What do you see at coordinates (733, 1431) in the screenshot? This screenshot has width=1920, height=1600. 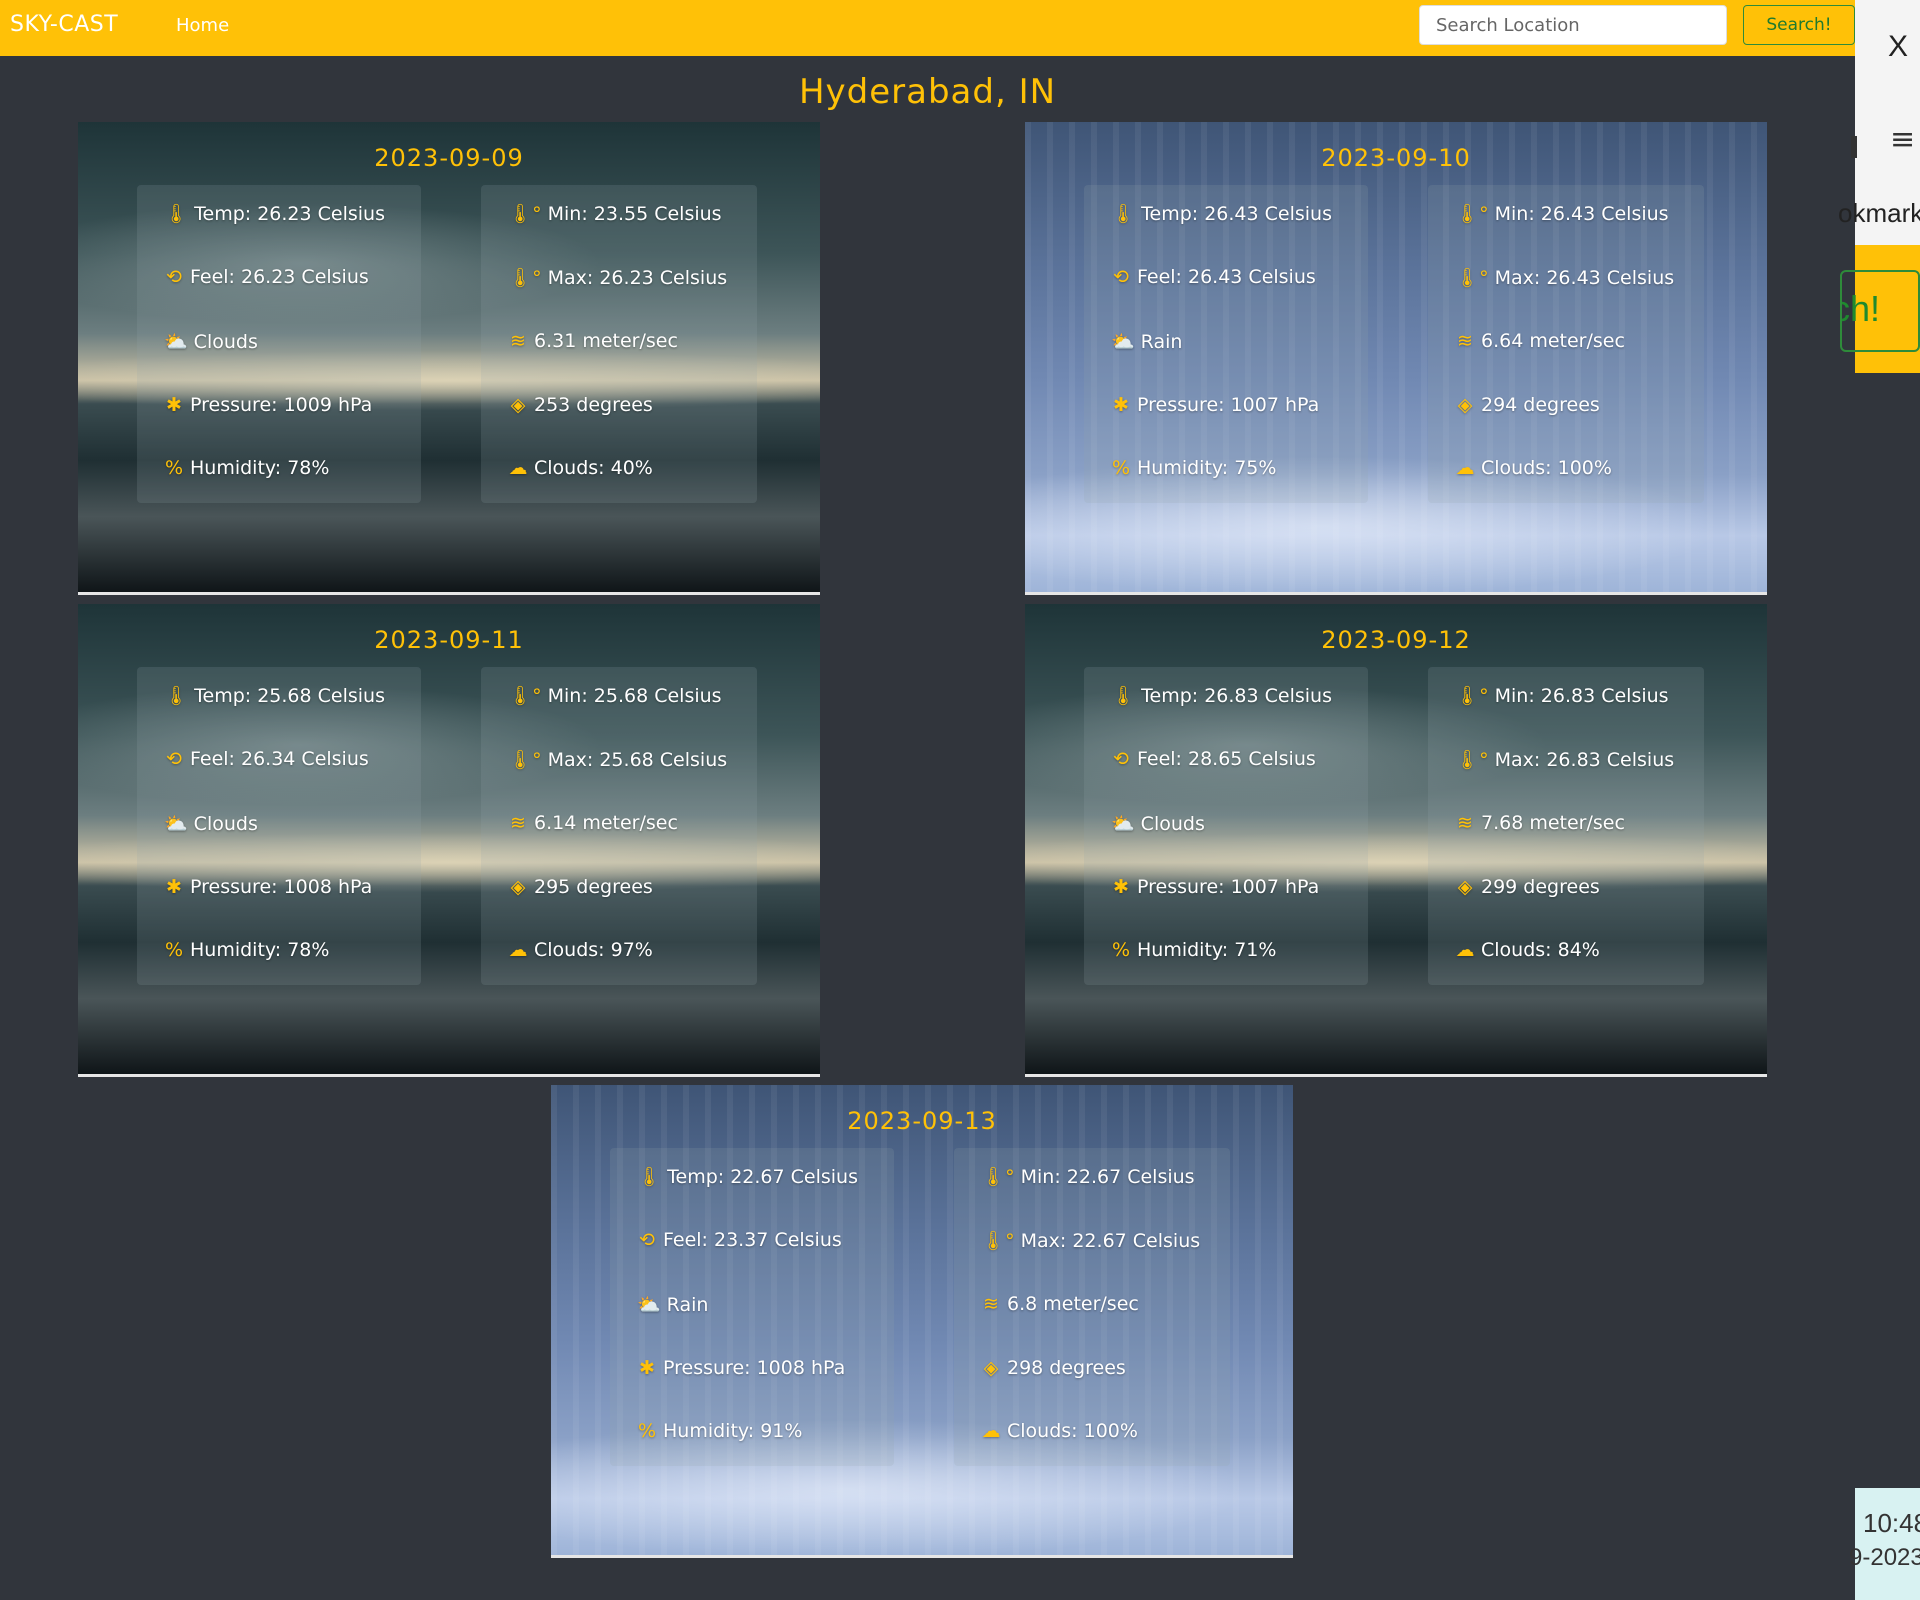 I see `stat-humidity-text: Humidity: 91%` at bounding box center [733, 1431].